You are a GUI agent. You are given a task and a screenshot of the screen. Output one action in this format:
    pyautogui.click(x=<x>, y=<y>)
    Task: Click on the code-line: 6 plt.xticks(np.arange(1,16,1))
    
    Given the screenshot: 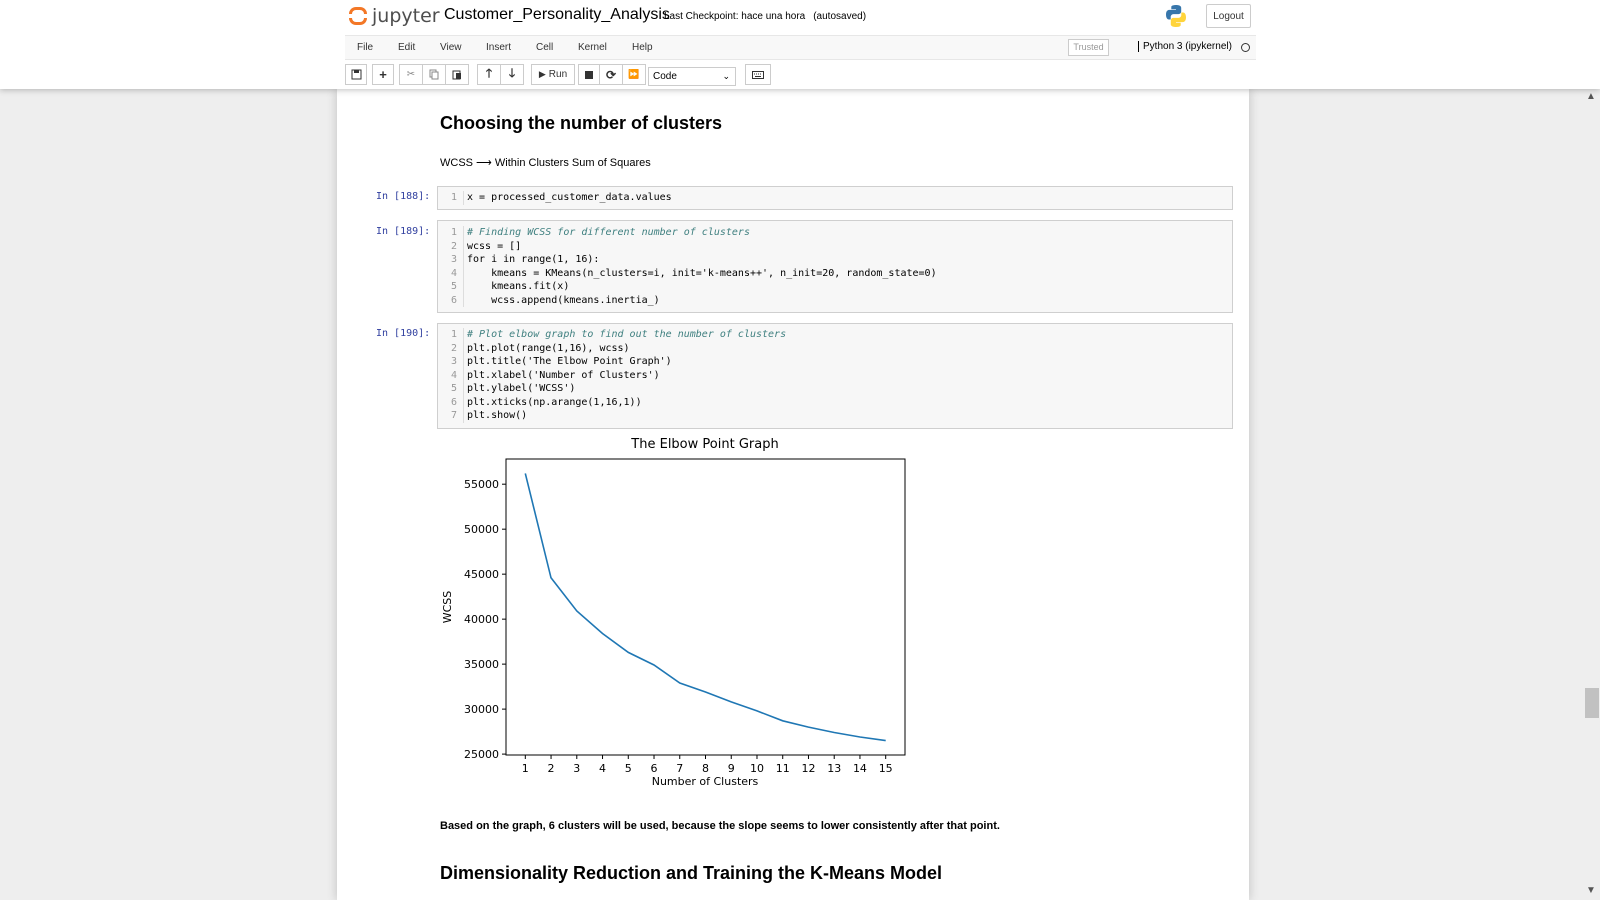 What is the action you would take?
    pyautogui.click(x=835, y=402)
    